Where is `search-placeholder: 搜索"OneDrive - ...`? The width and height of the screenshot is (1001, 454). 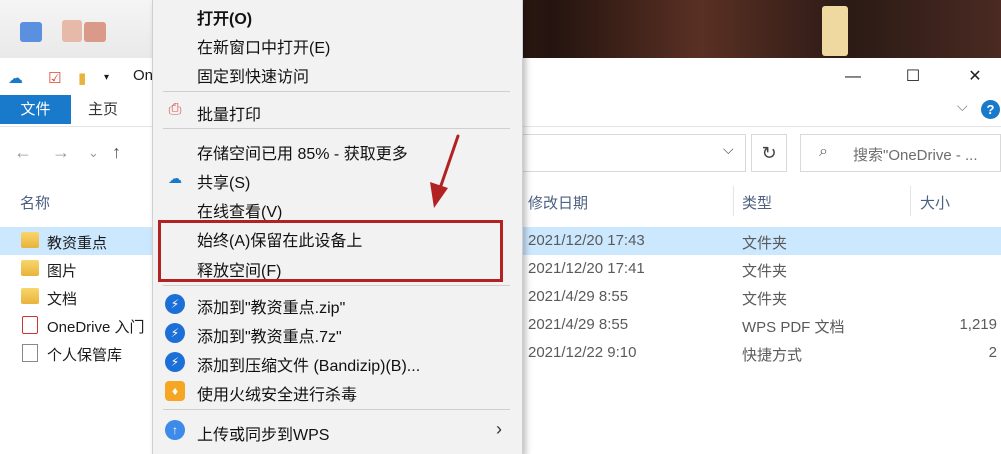
search-placeholder: 搜索"OneDrive - ... is located at coordinates (915, 155).